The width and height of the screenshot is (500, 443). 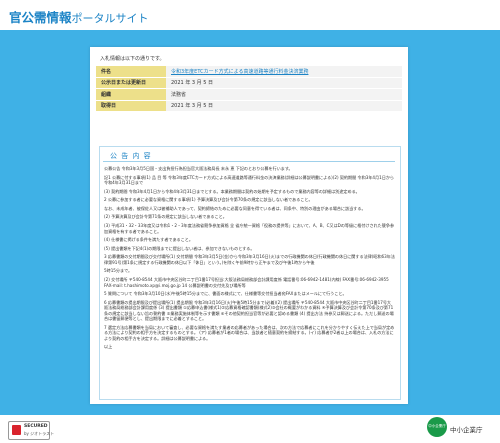 What do you see at coordinates (466, 429) in the screenshot?
I see `agency-name: 中小企業庁` at bounding box center [466, 429].